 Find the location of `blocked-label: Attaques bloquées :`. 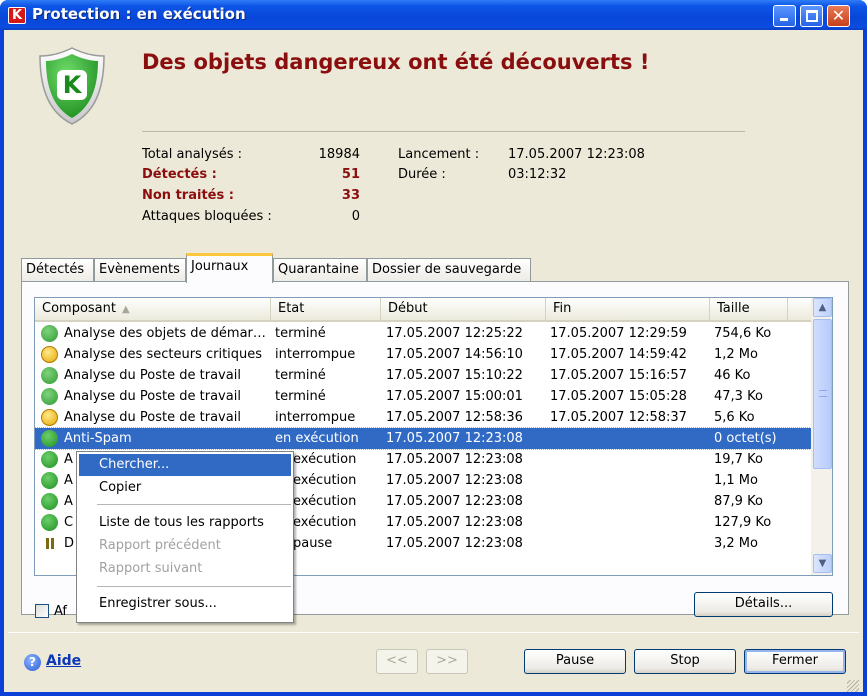

blocked-label: Attaques bloquées : is located at coordinates (207, 216).